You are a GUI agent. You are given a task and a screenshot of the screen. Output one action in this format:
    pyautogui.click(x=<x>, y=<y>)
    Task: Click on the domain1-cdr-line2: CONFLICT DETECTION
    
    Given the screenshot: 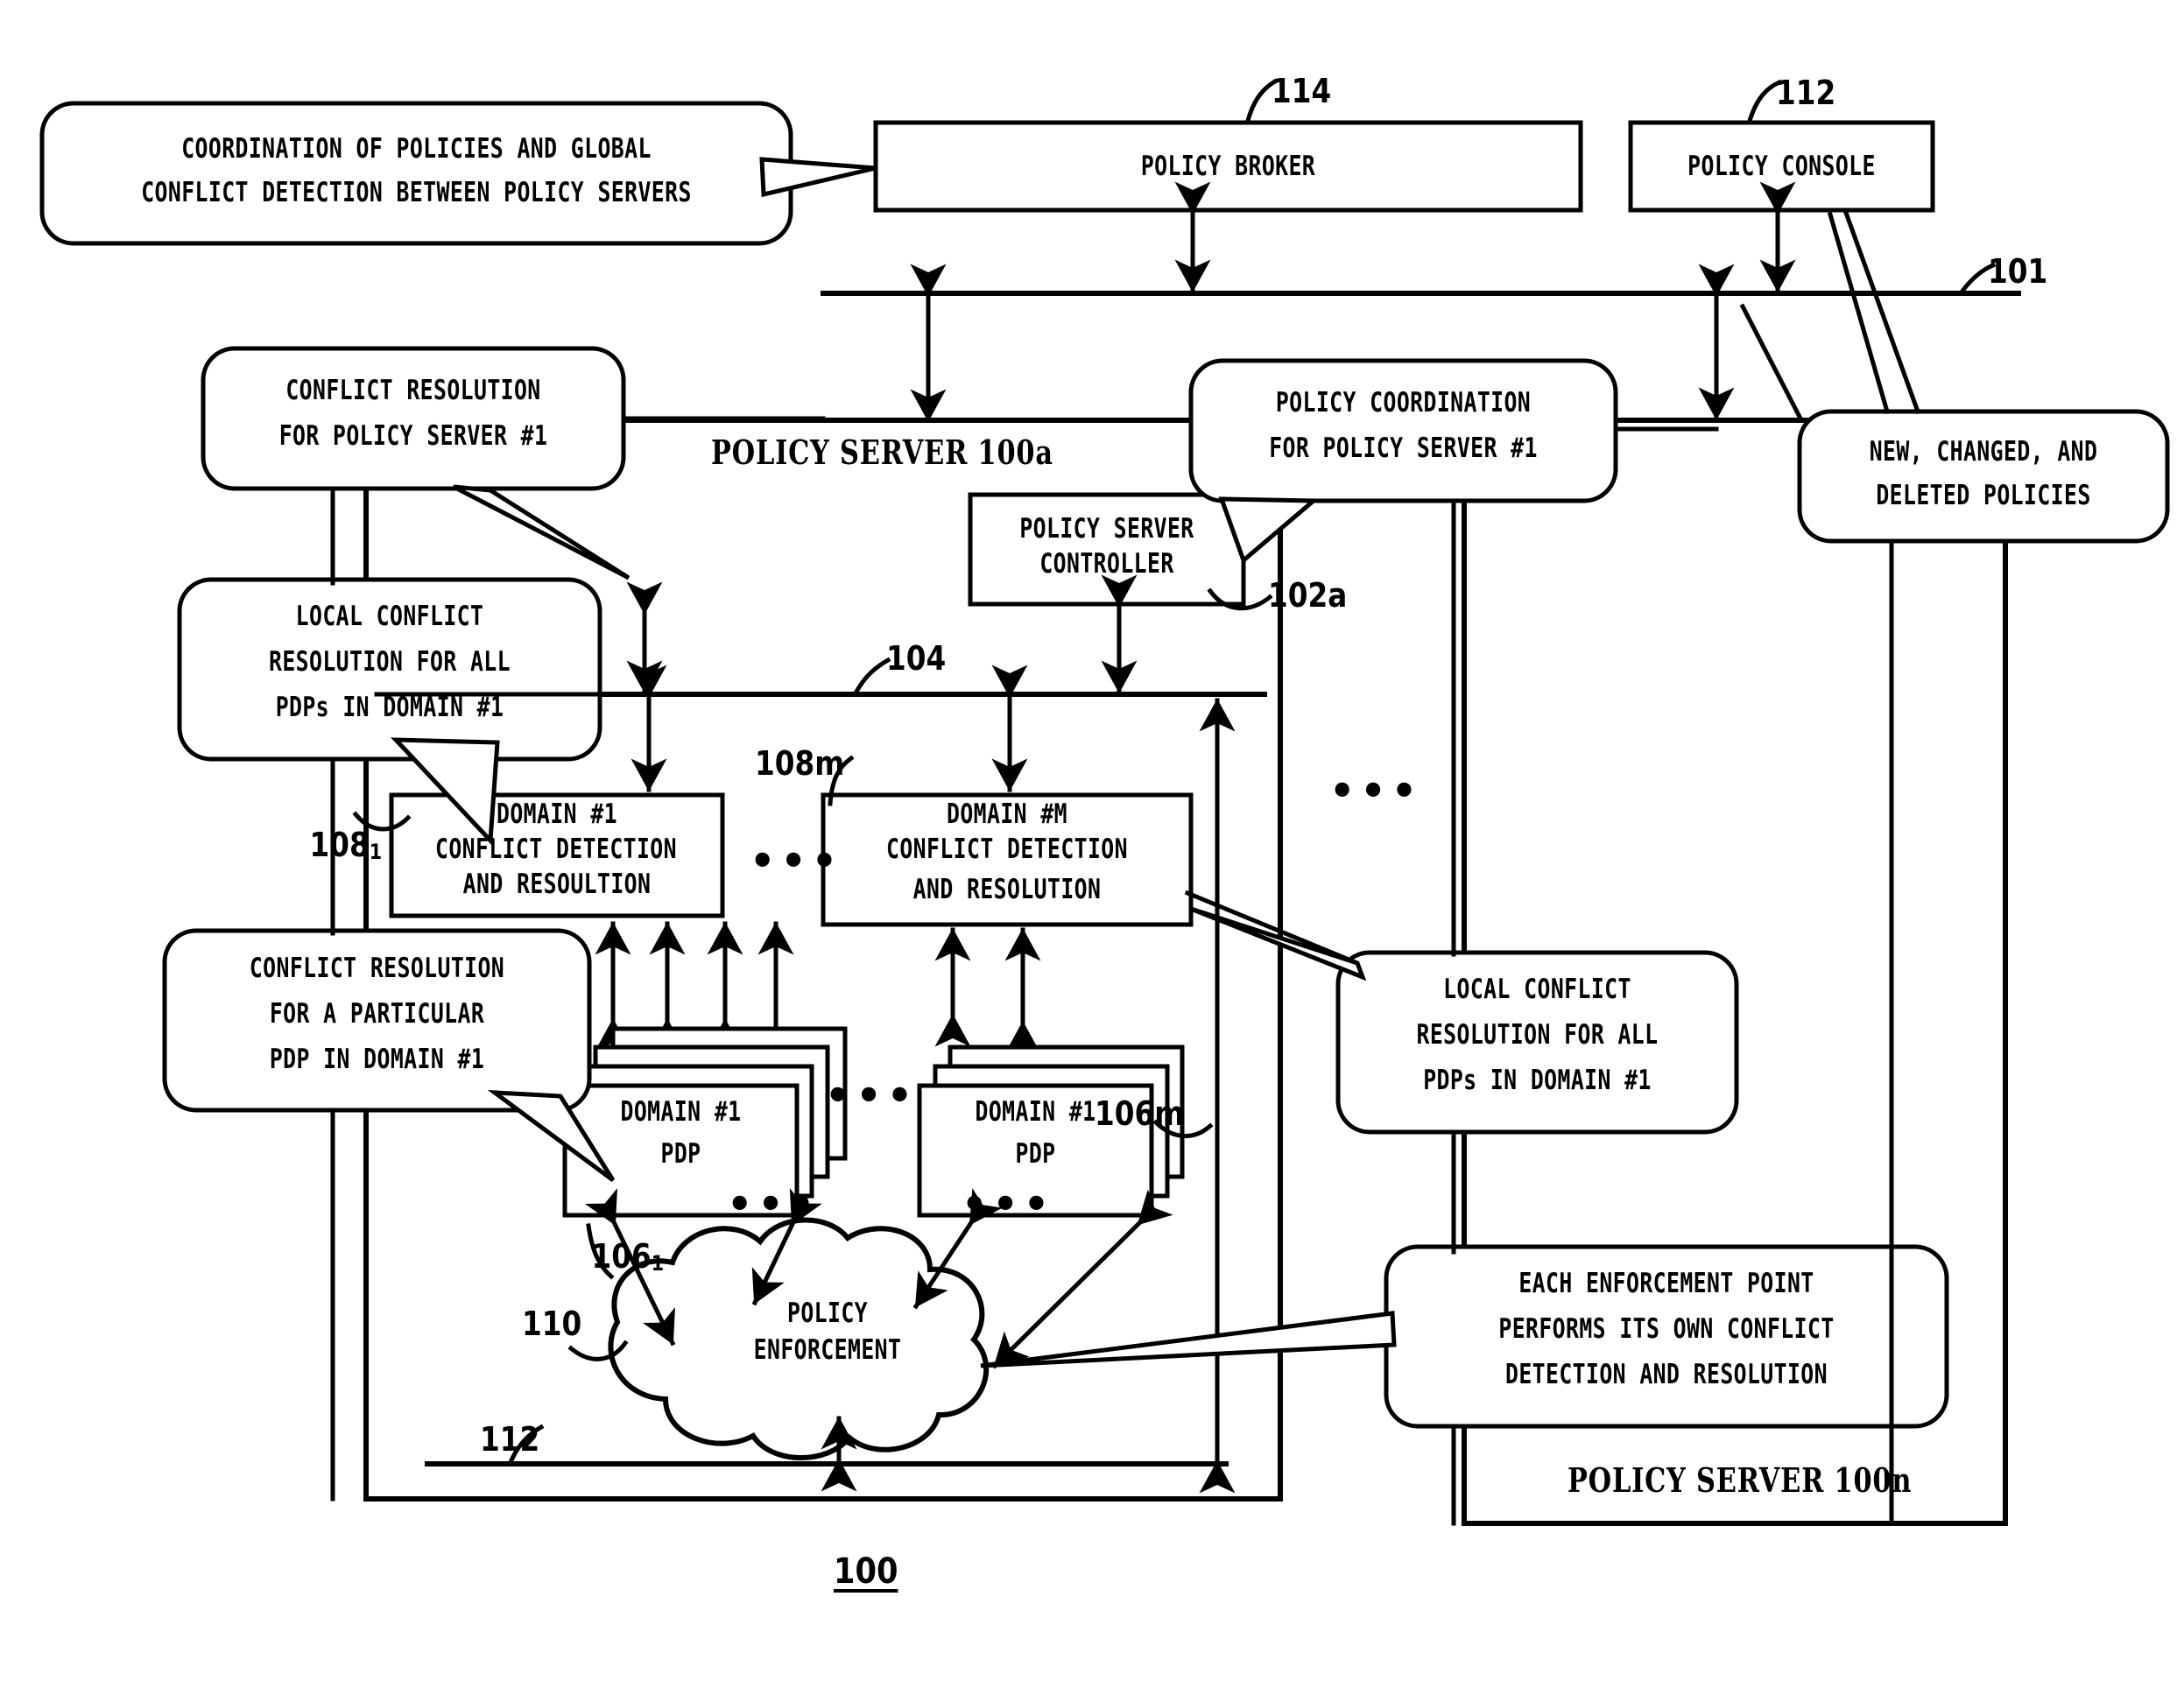 What is the action you would take?
    pyautogui.click(x=556, y=849)
    